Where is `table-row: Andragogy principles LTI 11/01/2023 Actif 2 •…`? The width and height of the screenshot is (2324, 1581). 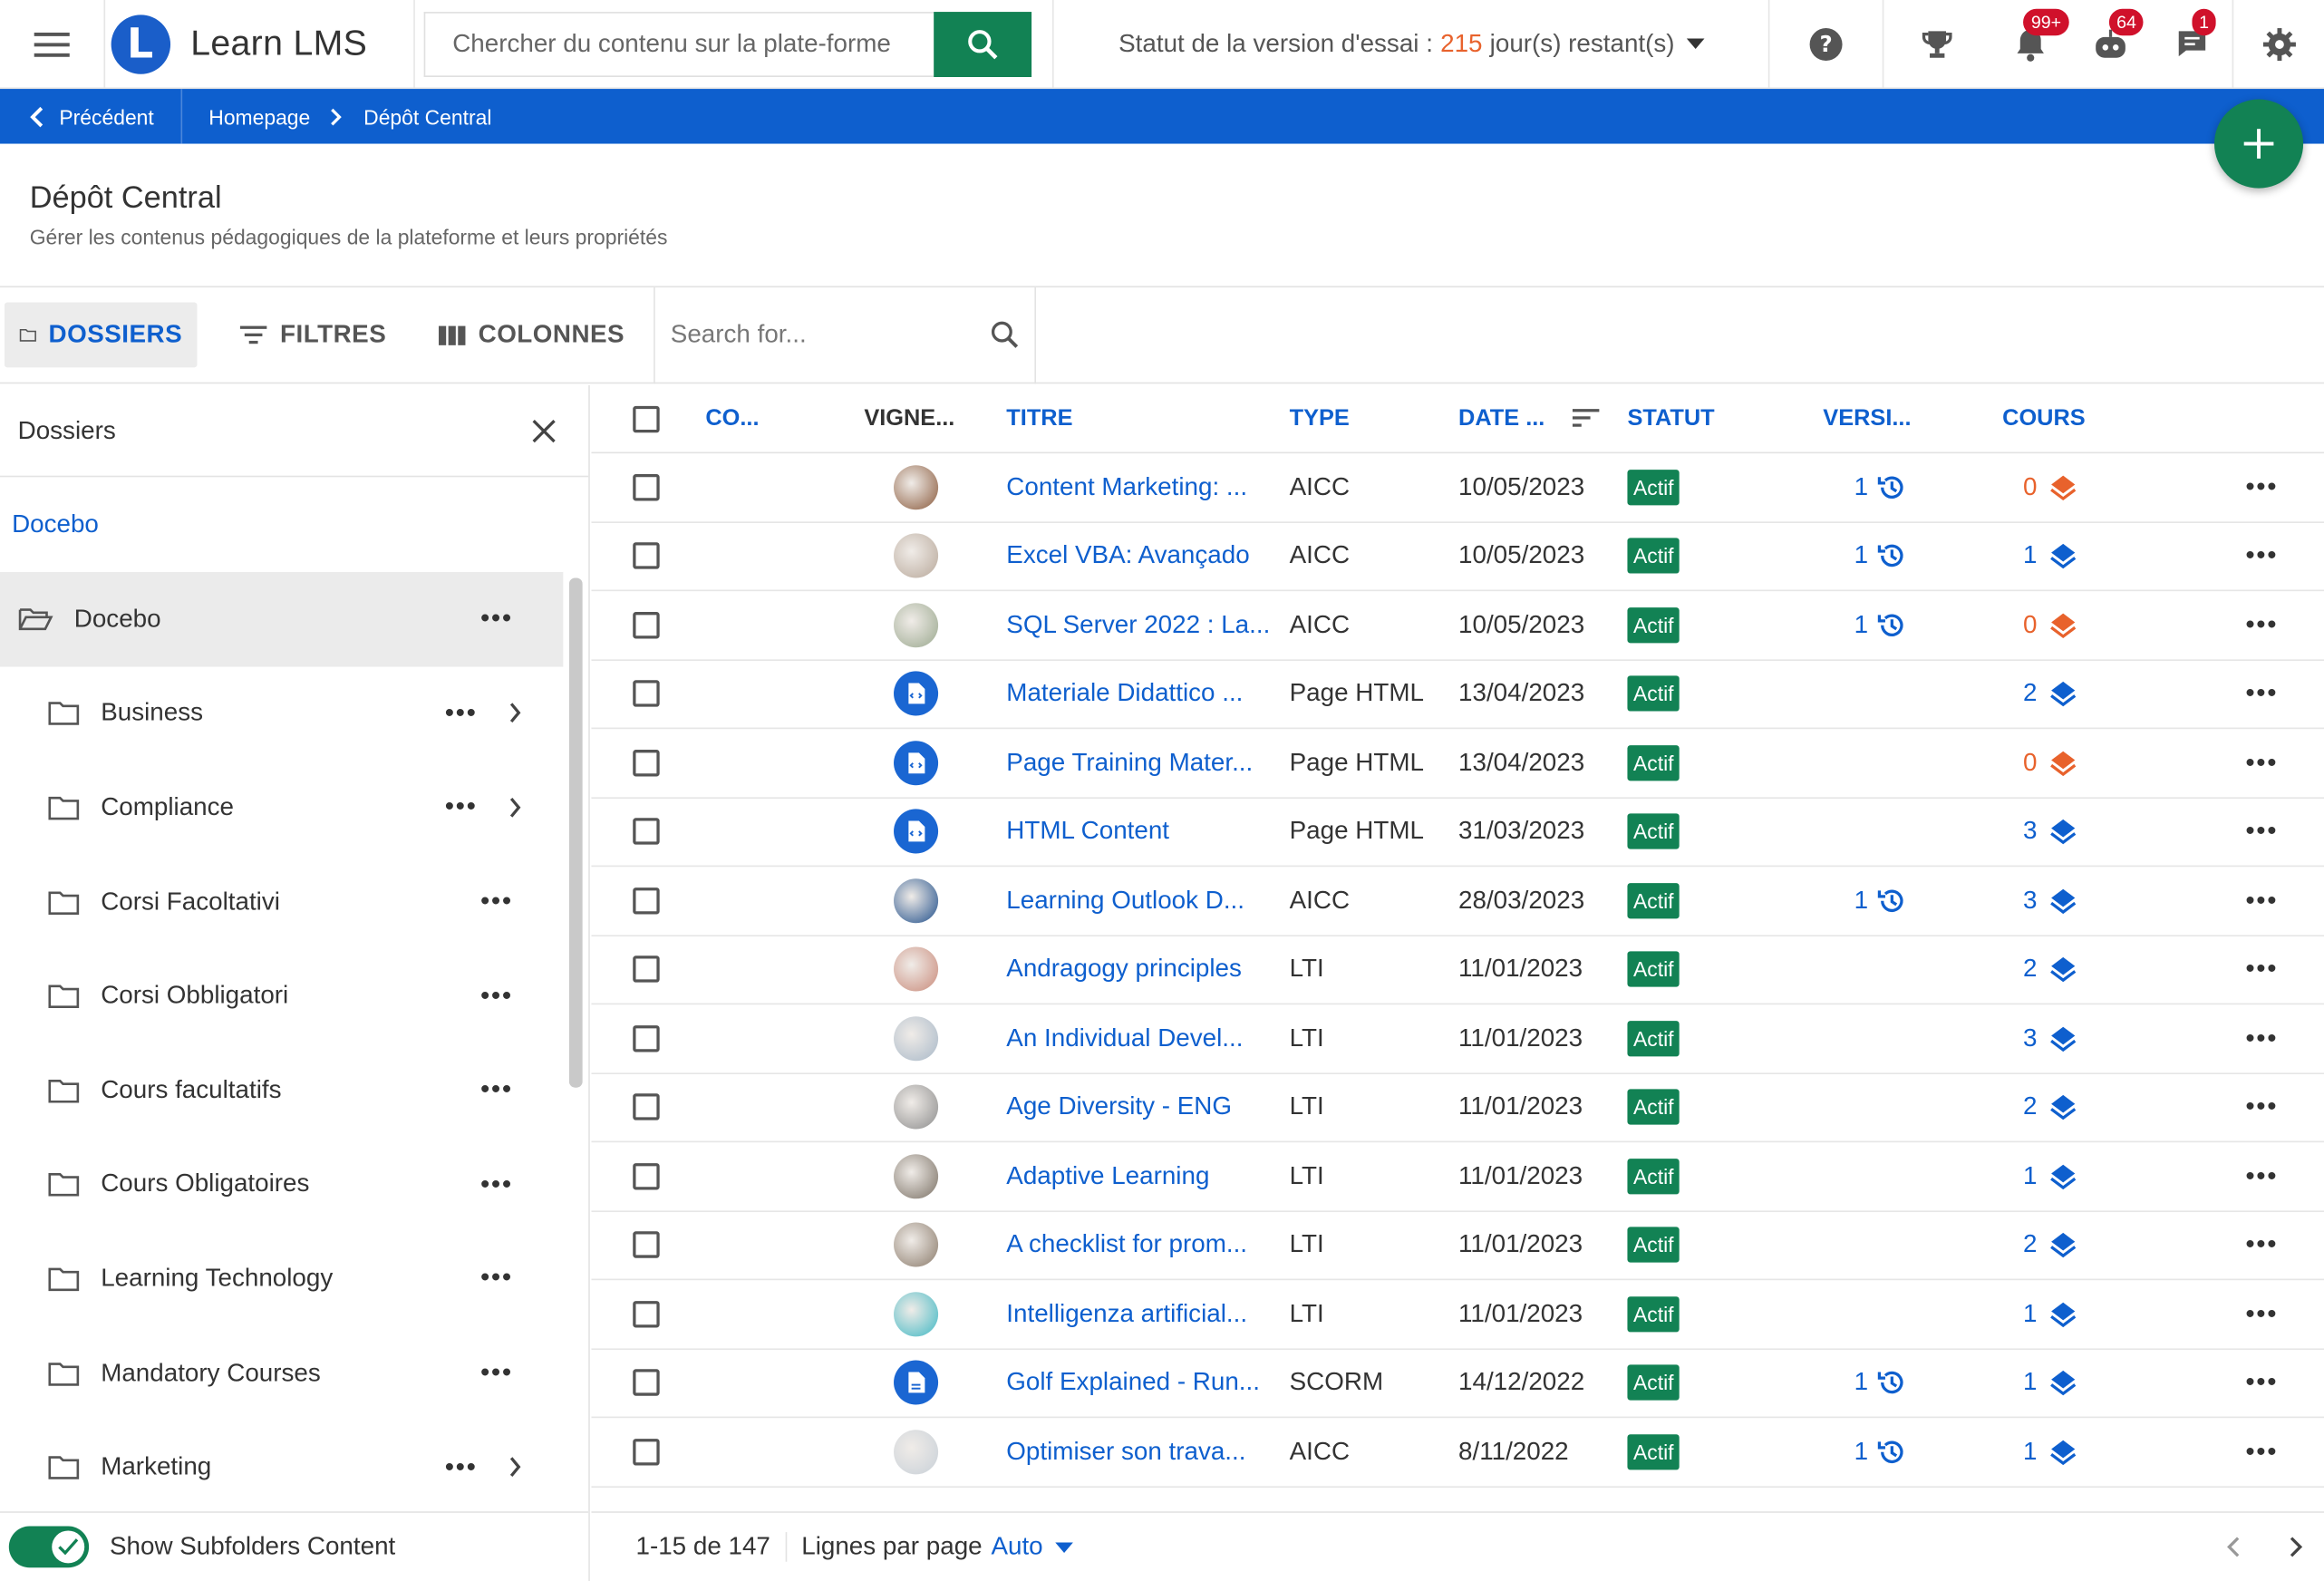
table-row: Andragogy principles LTI 11/01/2023 Actif 2 •… is located at coordinates (1457, 970).